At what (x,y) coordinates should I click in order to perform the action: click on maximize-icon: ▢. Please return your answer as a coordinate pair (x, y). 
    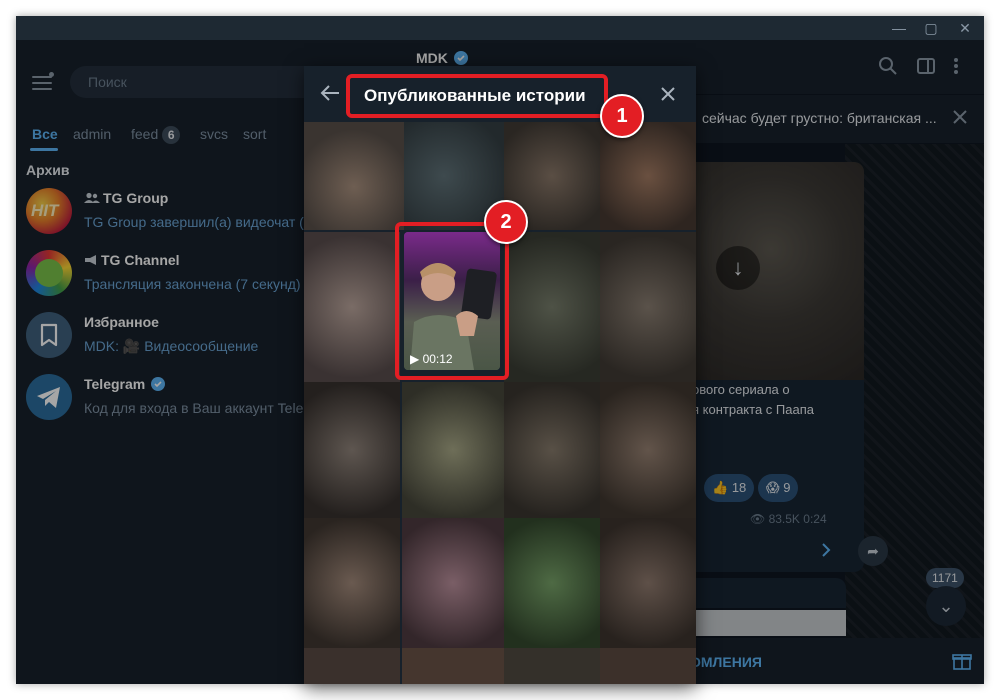
    Looking at the image, I should click on (931, 28).